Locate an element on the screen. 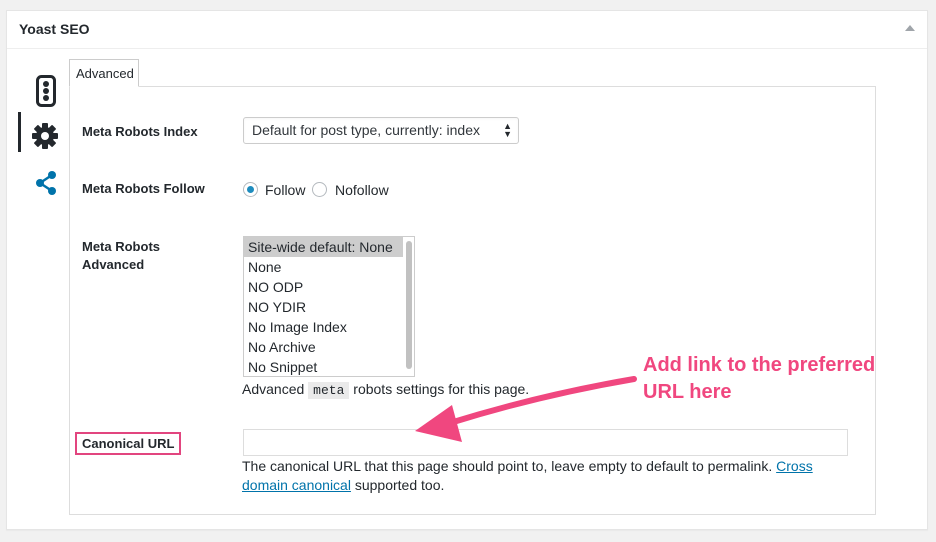 The width and height of the screenshot is (936, 542). nofollow-radio-label: Nofollow is located at coordinates (362, 190).